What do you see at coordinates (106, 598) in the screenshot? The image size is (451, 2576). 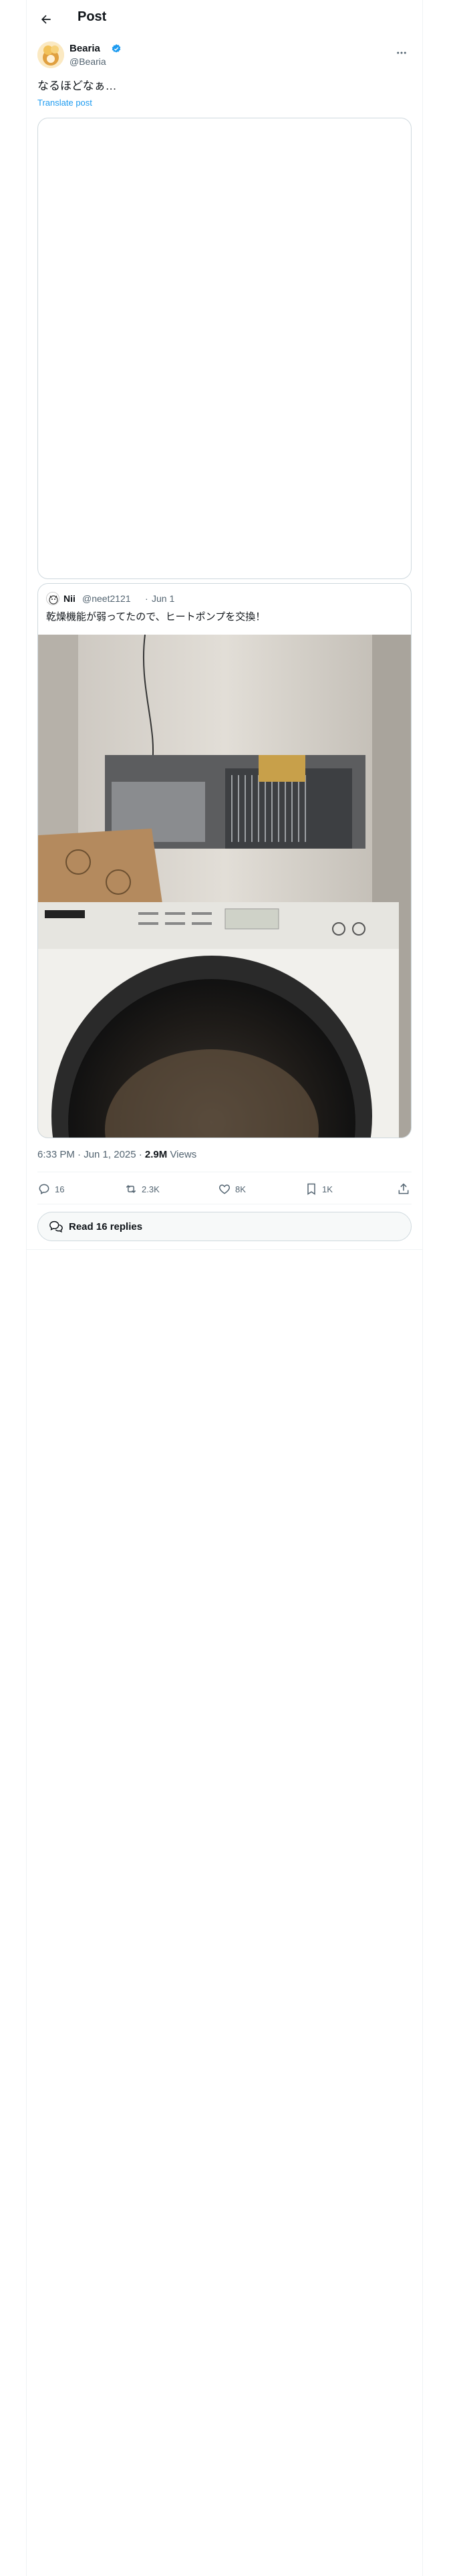 I see `quote-author-handle: @neet2121` at bounding box center [106, 598].